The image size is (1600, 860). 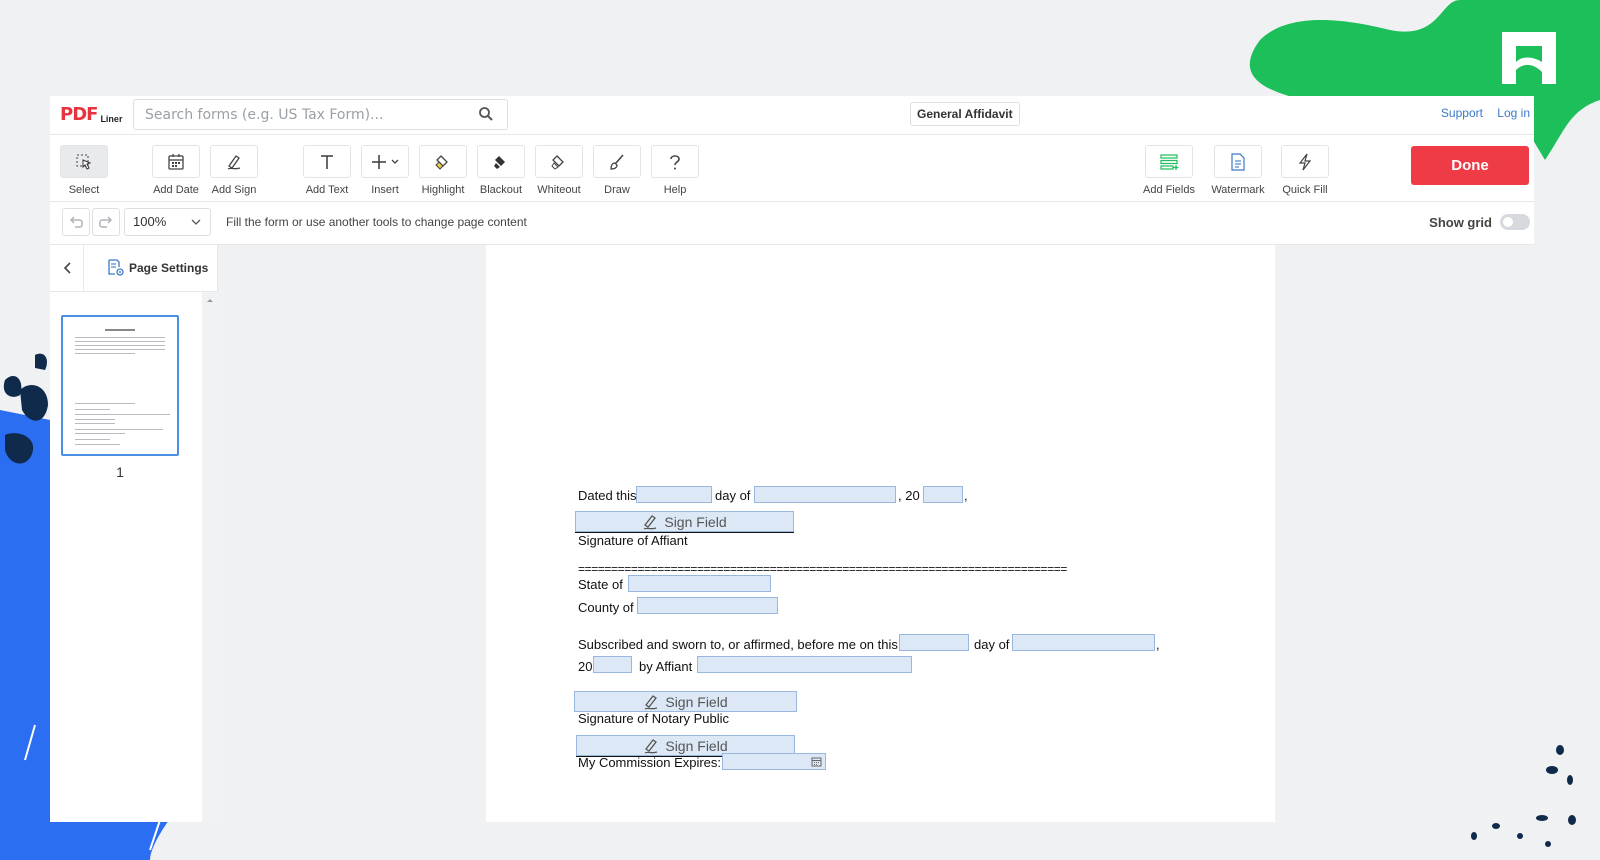 What do you see at coordinates (675, 190) in the screenshot?
I see `help-label: Help` at bounding box center [675, 190].